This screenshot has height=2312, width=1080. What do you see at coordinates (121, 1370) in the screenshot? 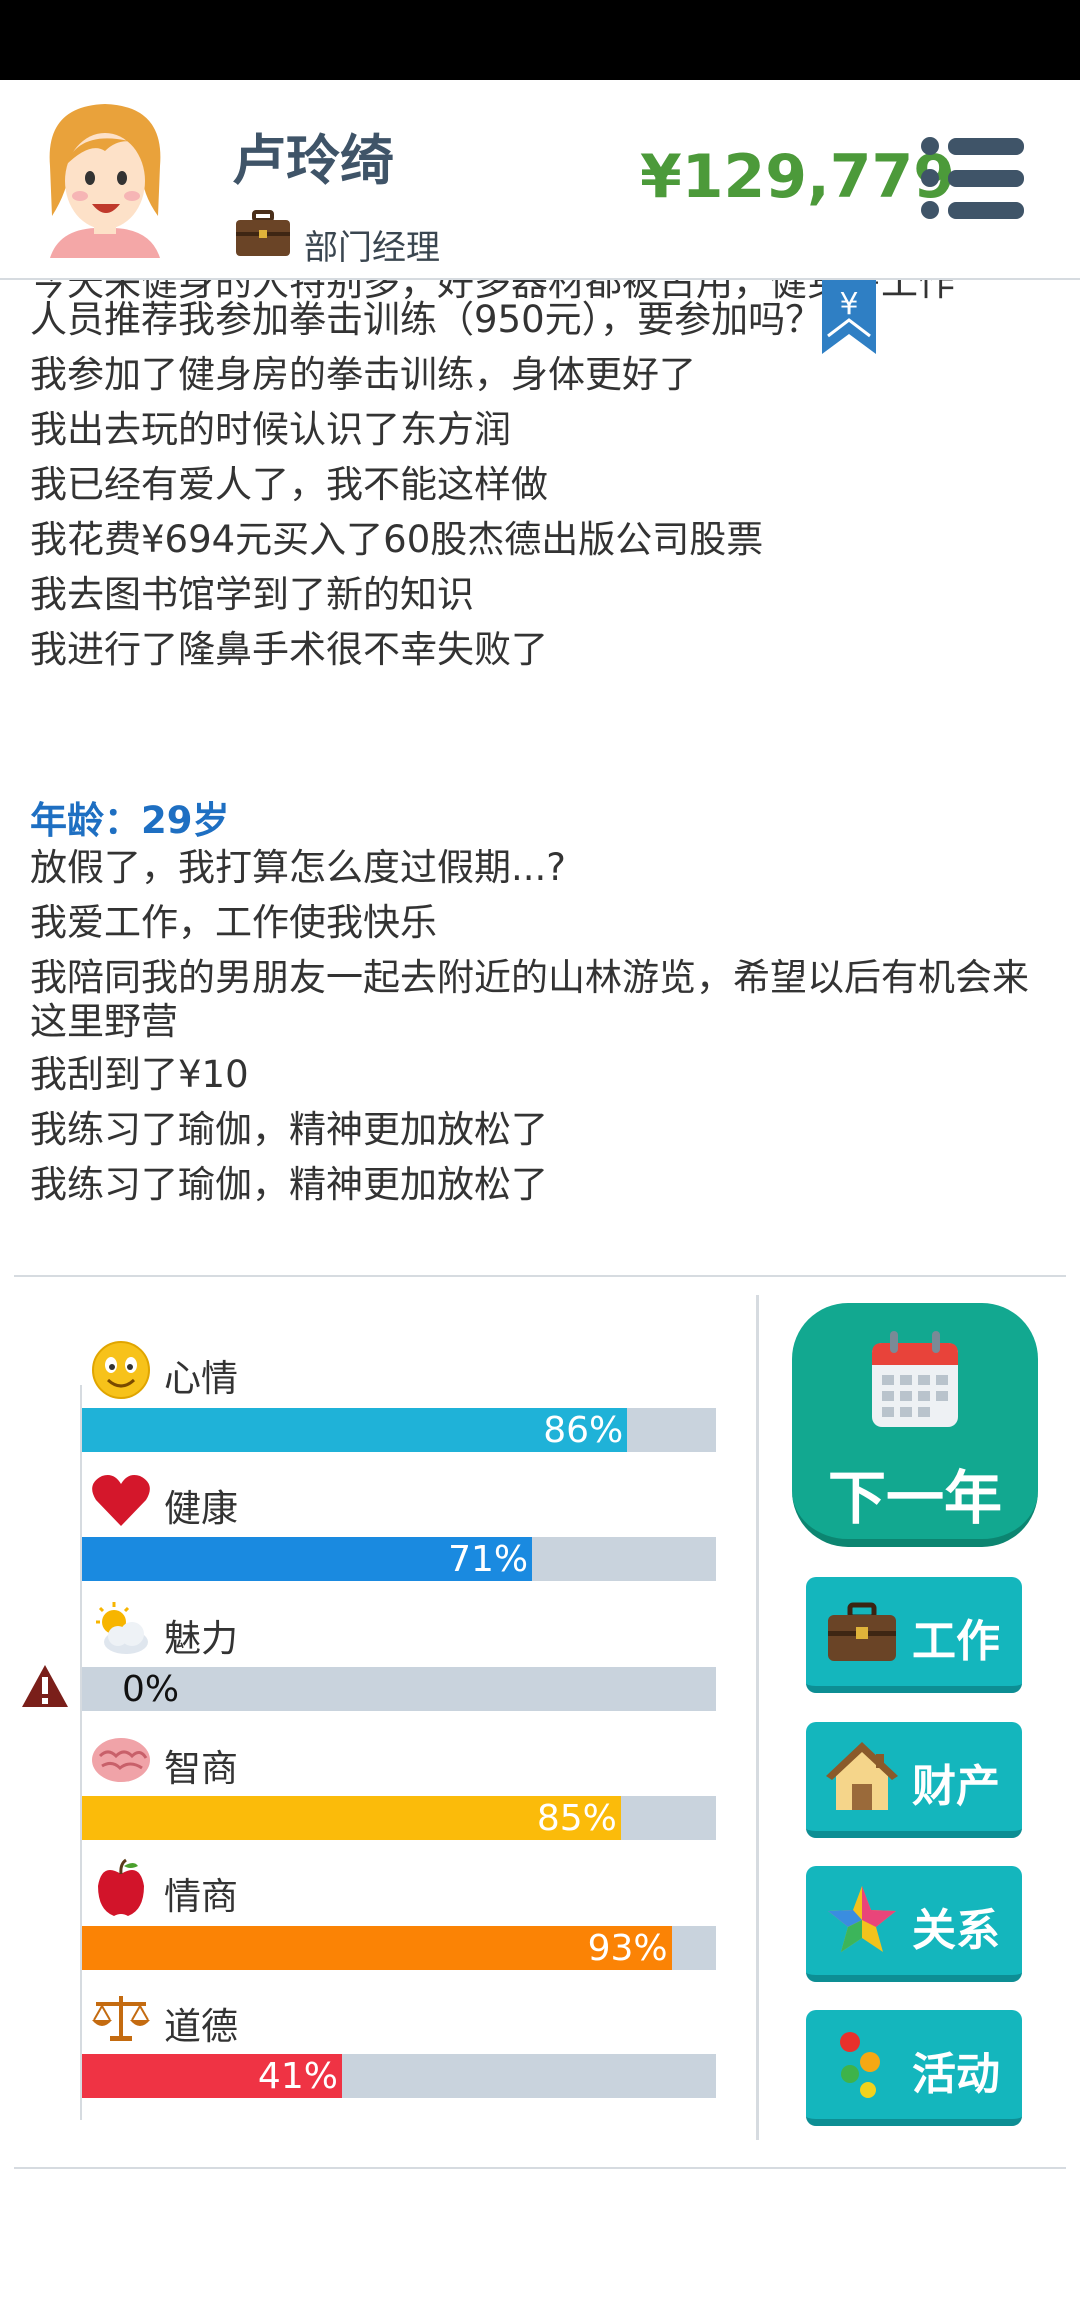
I see `smiley-icon` at bounding box center [121, 1370].